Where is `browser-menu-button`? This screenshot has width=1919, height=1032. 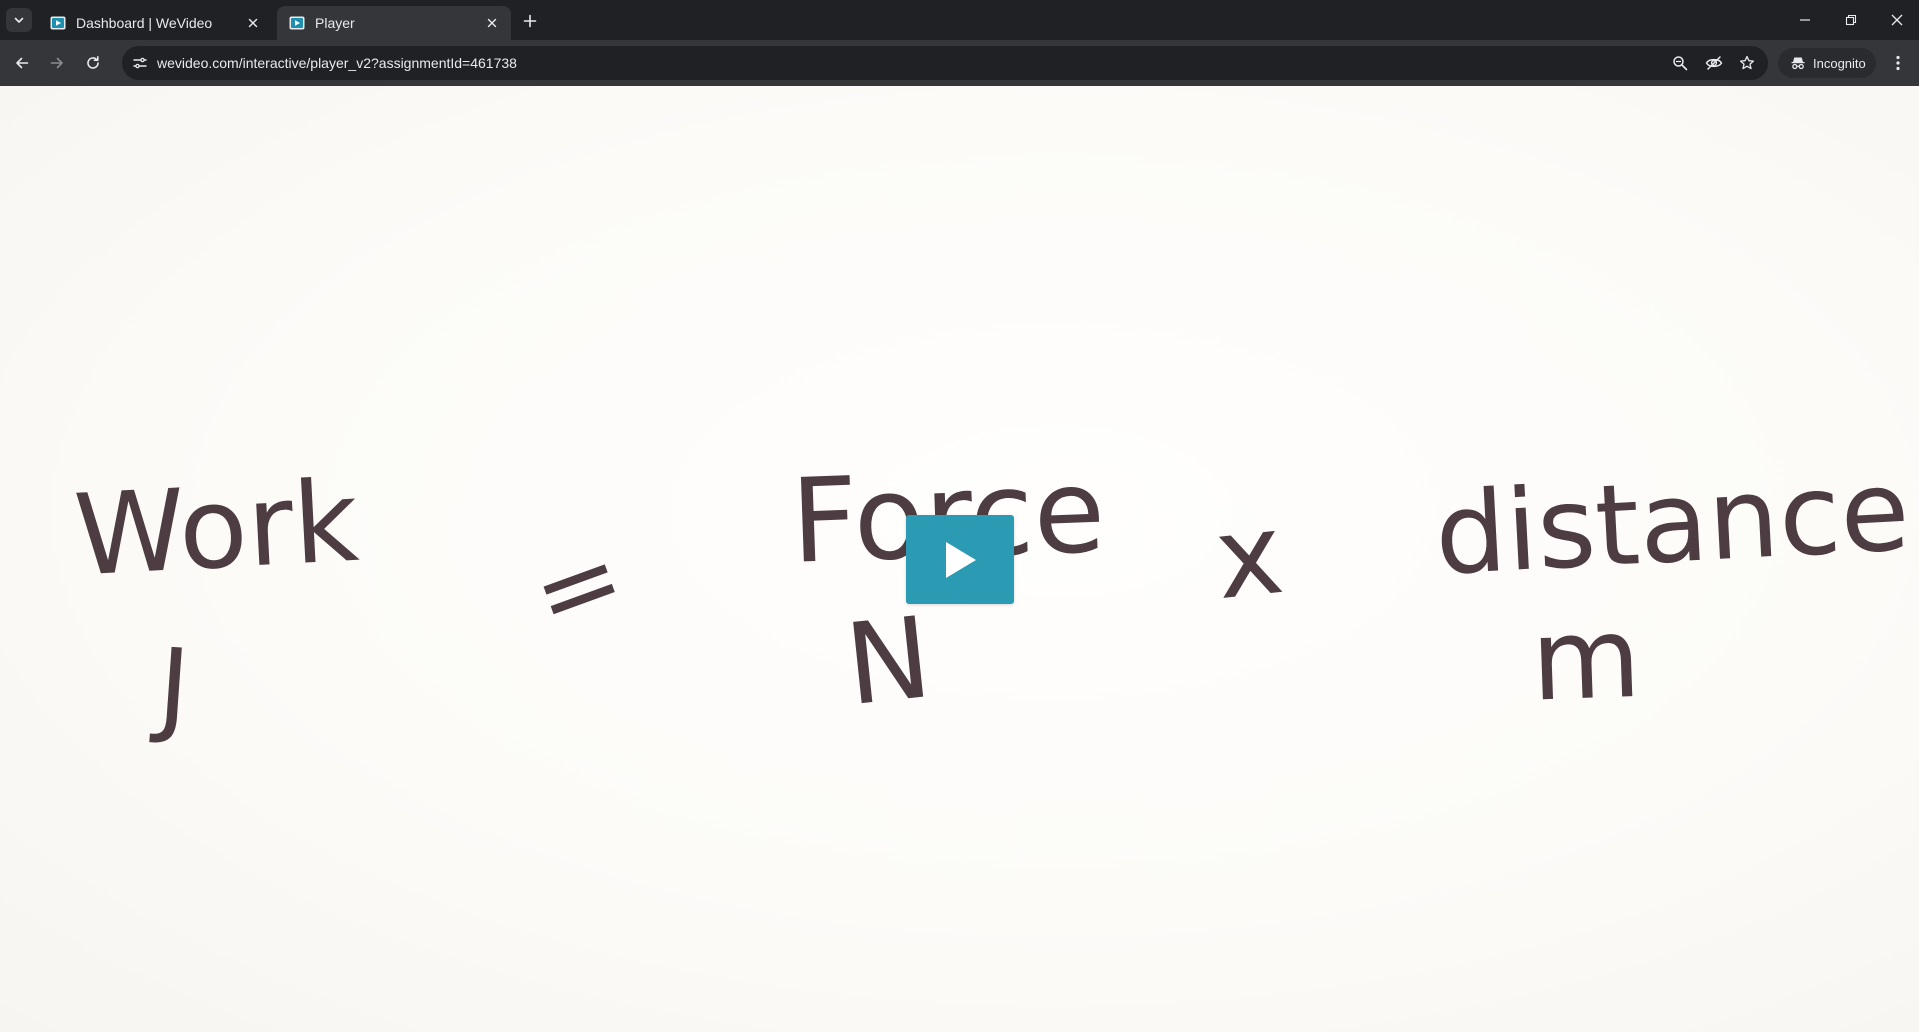 browser-menu-button is located at coordinates (1898, 63).